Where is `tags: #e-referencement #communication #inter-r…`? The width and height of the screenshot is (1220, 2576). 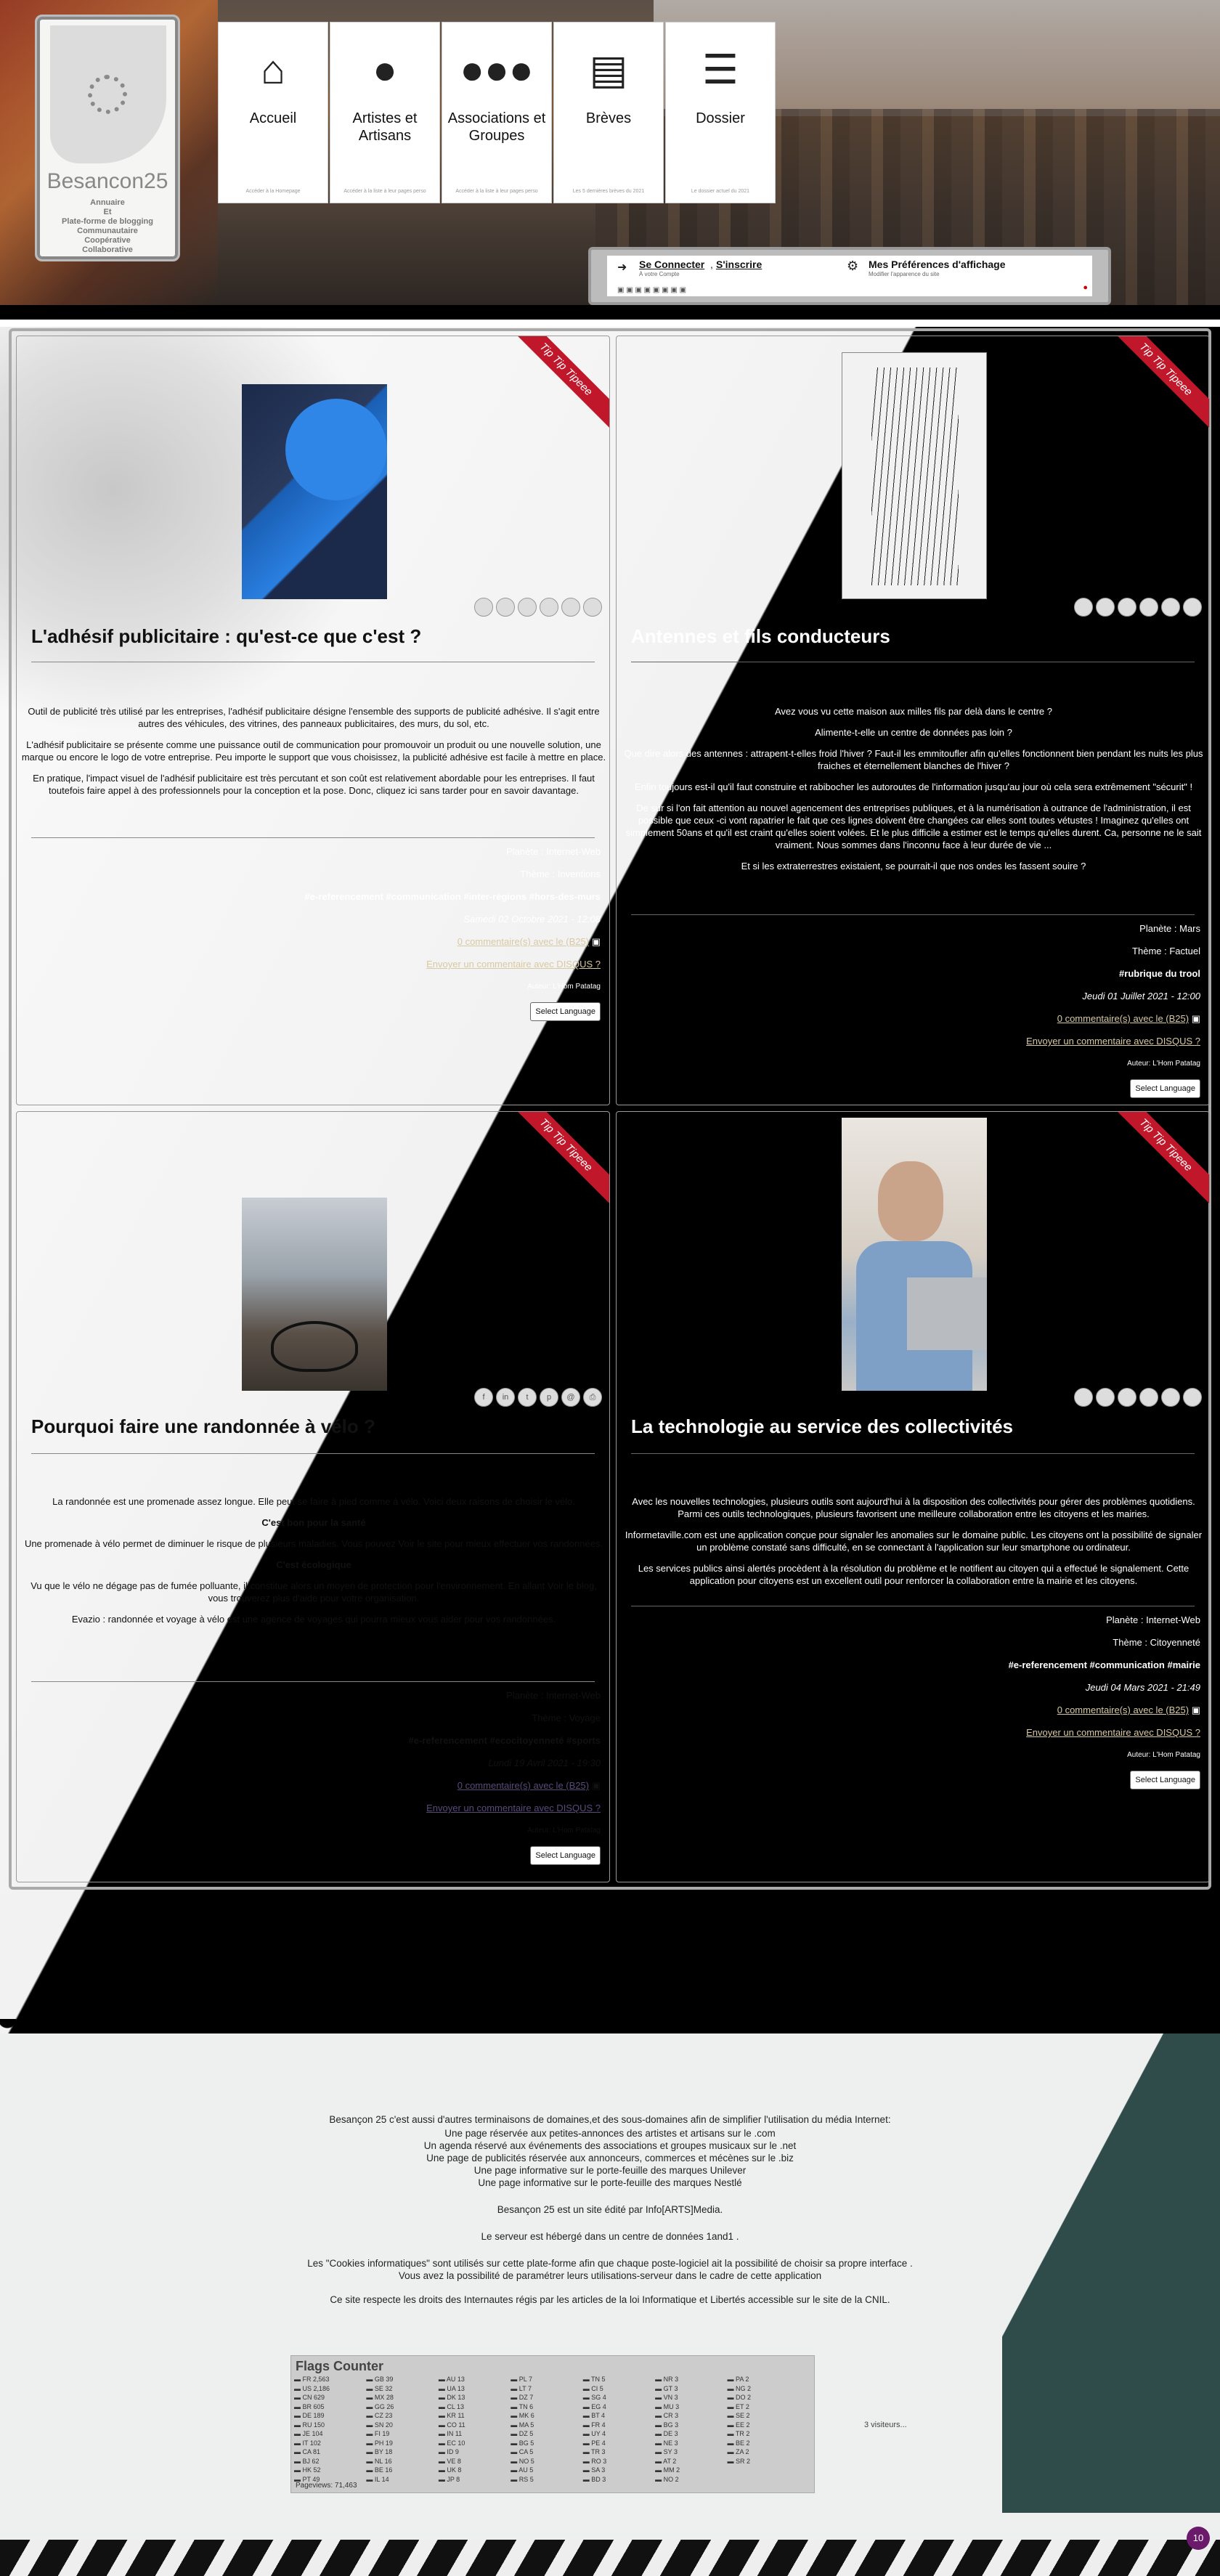 tags: #e-referencement #communication #inter-r… is located at coordinates (453, 897).